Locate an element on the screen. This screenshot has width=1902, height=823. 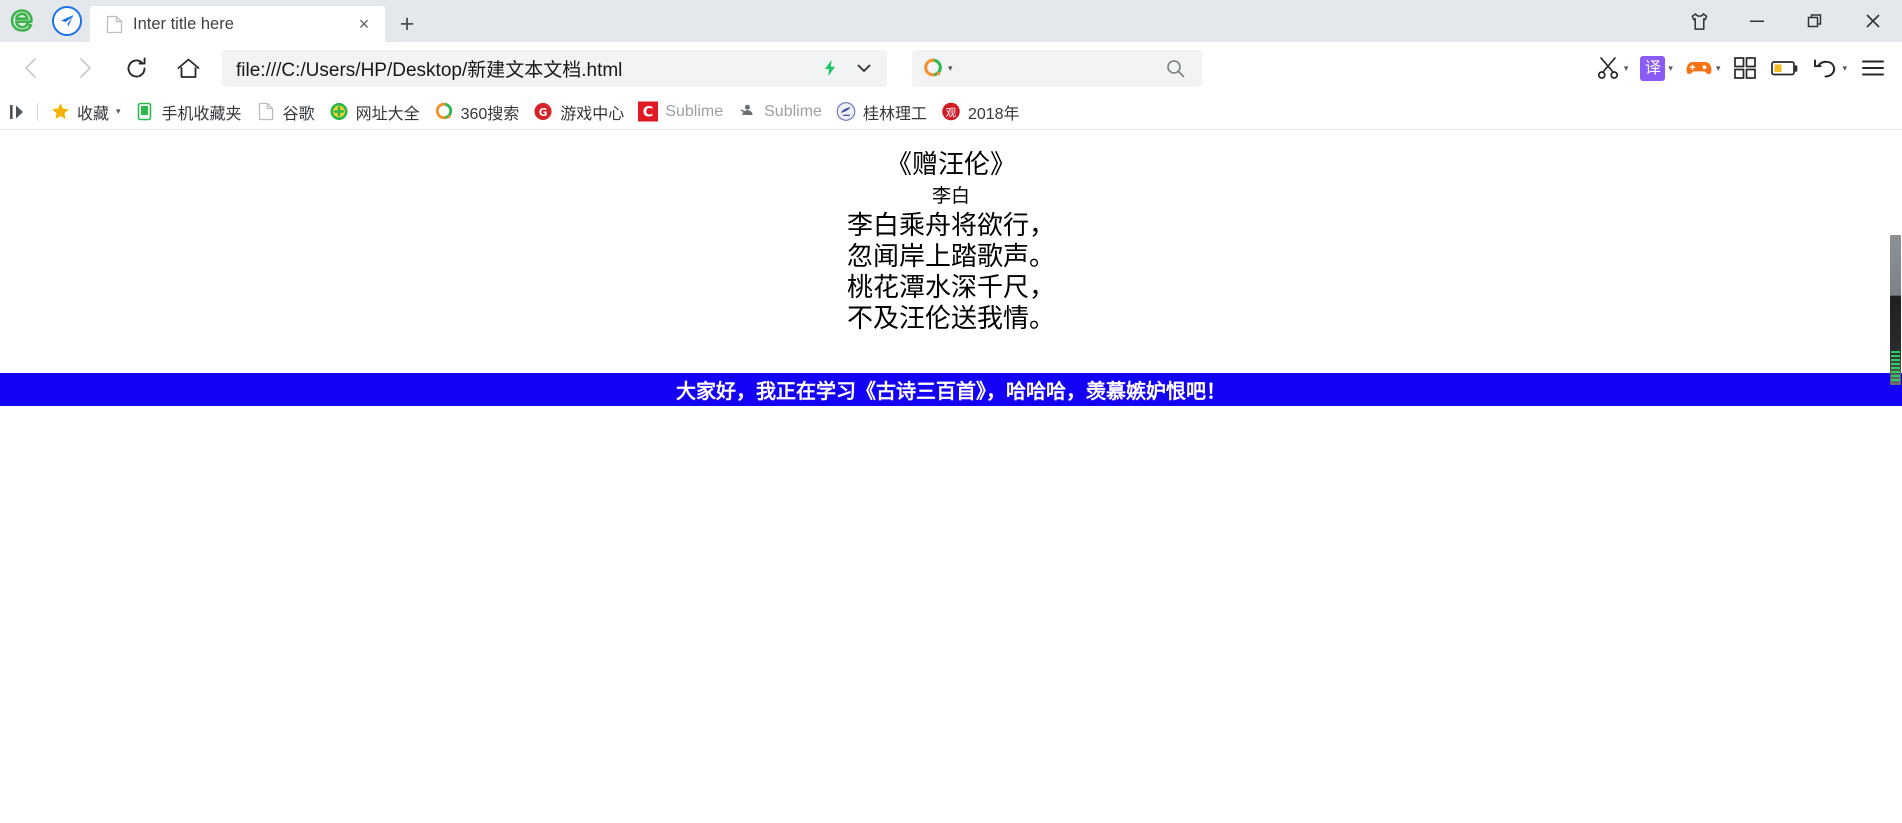
title-bar: Inter title here × + is located at coordinates (951, 21).